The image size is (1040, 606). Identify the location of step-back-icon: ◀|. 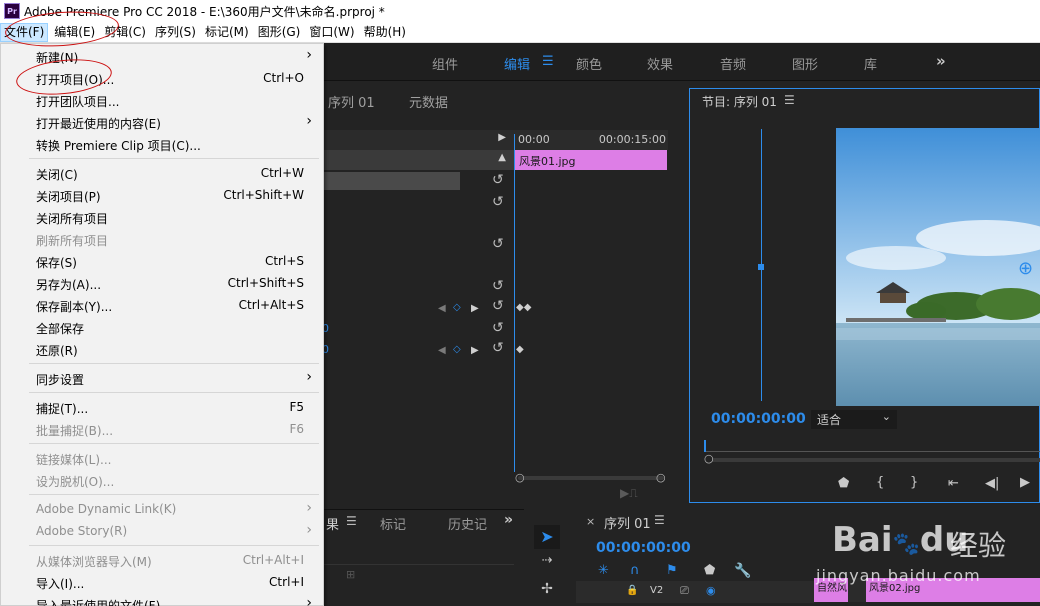
(992, 483).